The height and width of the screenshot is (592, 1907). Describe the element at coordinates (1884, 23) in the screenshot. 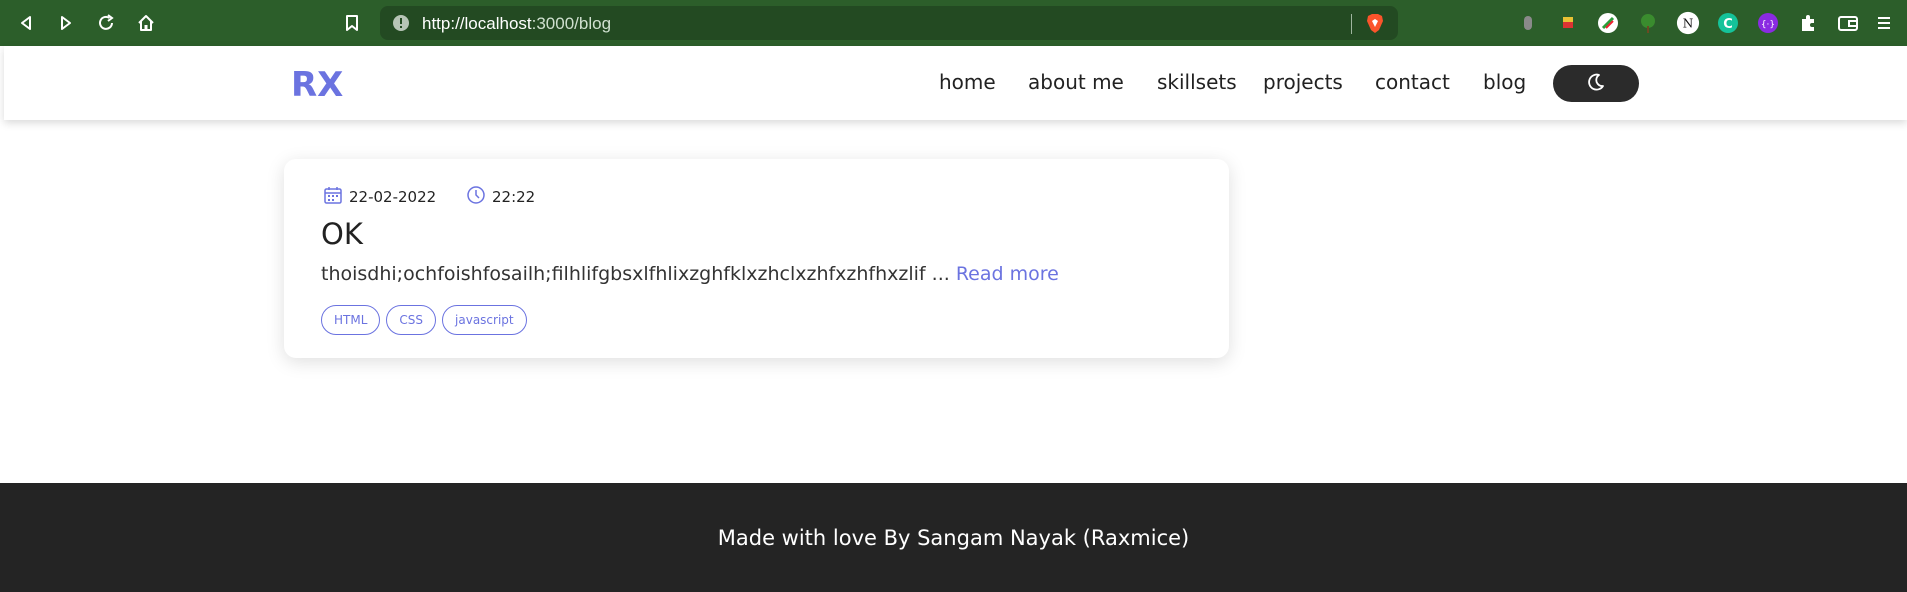

I see `menu-icon` at that location.